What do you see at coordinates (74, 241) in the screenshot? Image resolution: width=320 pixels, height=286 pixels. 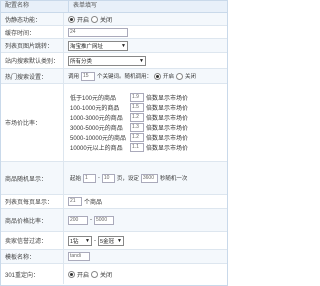 I see `seller-from-value: 1钻` at bounding box center [74, 241].